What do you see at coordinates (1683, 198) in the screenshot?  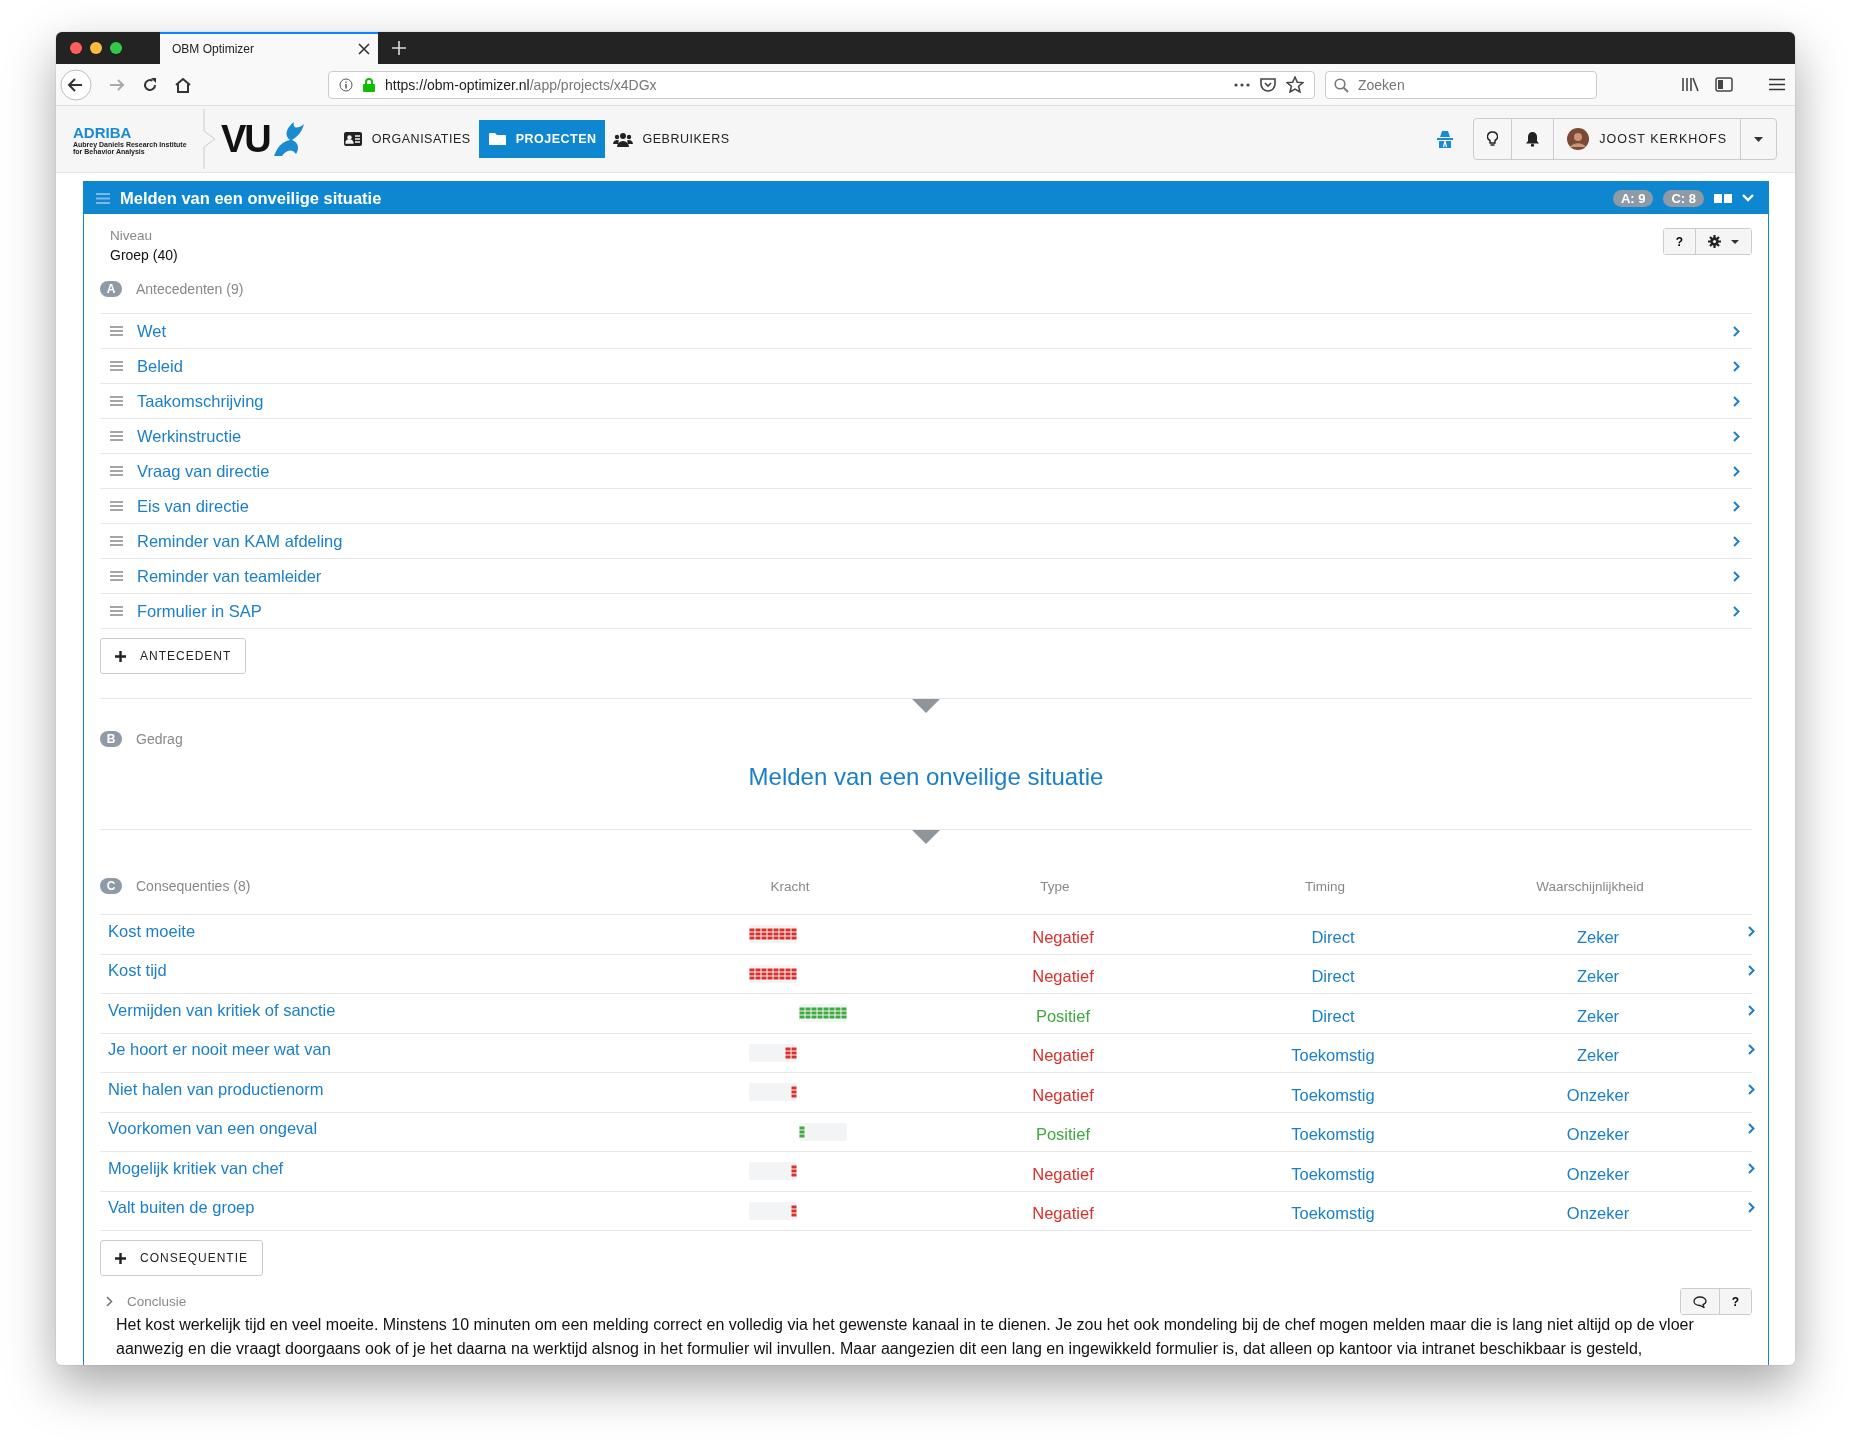 I see `count-badge: C: 8` at bounding box center [1683, 198].